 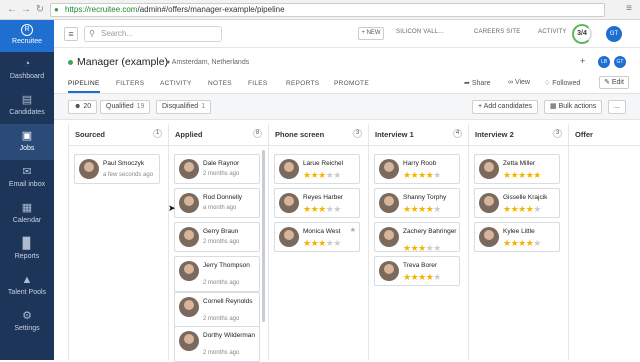 I want to click on status-dot, so click(x=70, y=62).